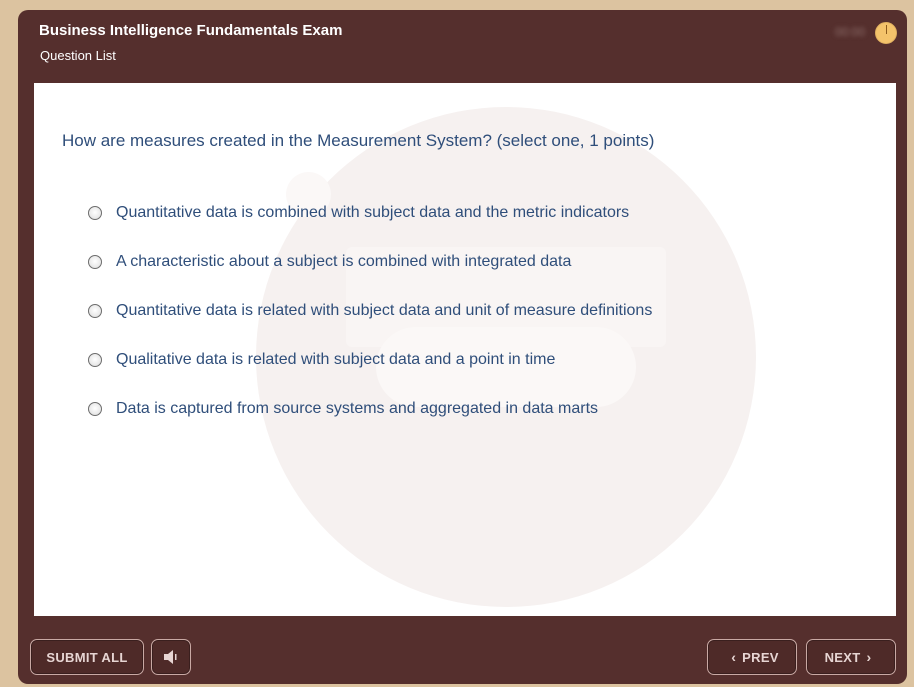  Describe the element at coordinates (849, 32) in the screenshot. I see `timer-readout: 00:00` at that location.